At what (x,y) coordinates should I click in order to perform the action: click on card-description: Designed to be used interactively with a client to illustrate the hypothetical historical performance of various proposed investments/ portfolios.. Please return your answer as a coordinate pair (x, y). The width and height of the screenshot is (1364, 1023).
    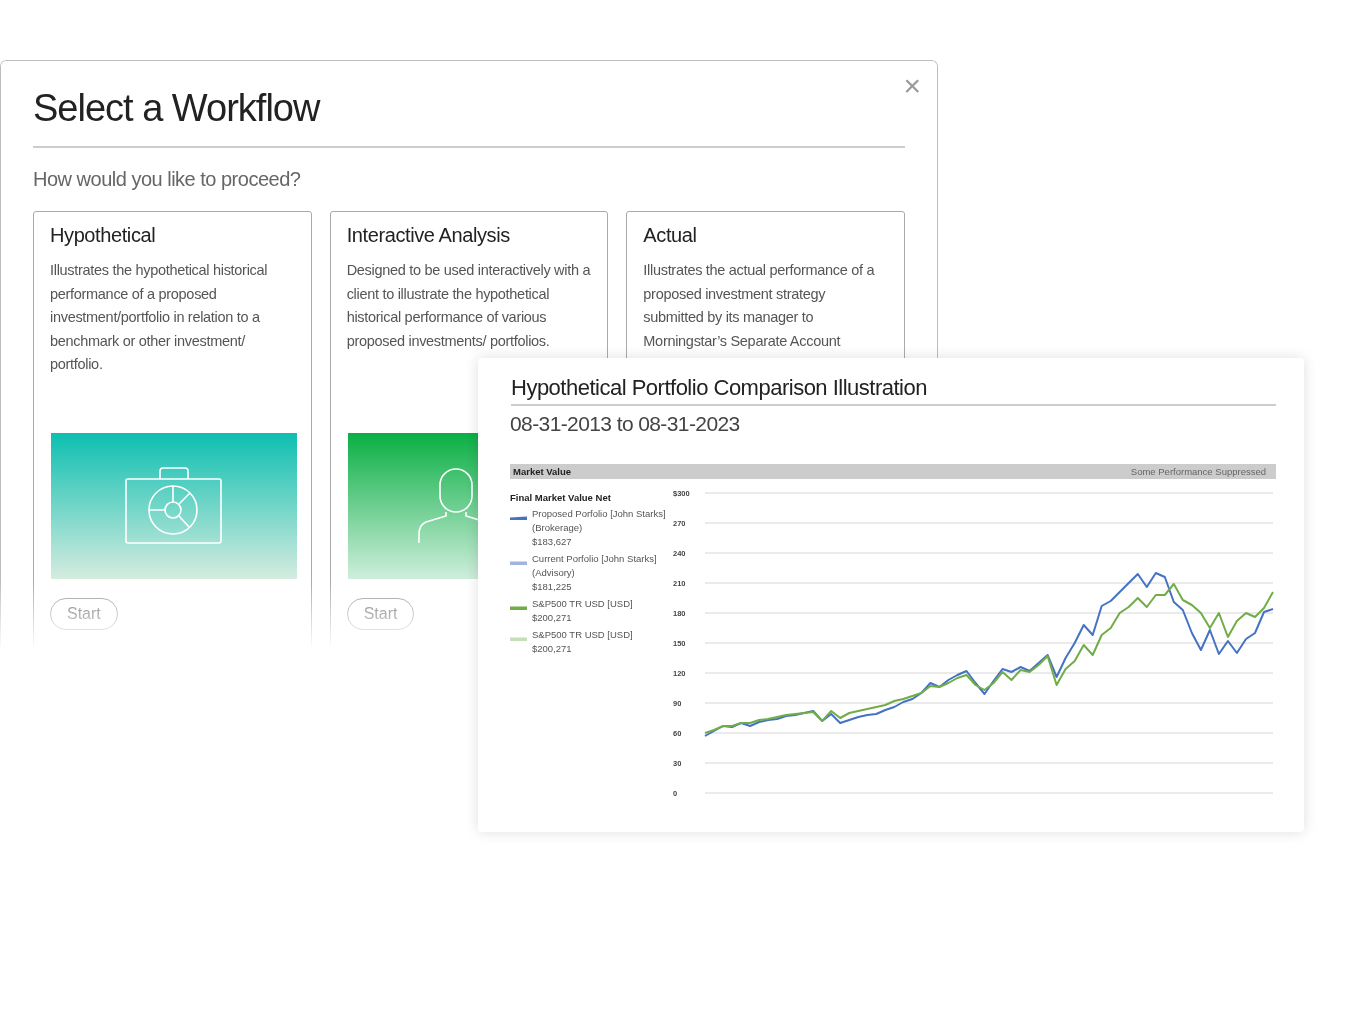
    Looking at the image, I should click on (469, 306).